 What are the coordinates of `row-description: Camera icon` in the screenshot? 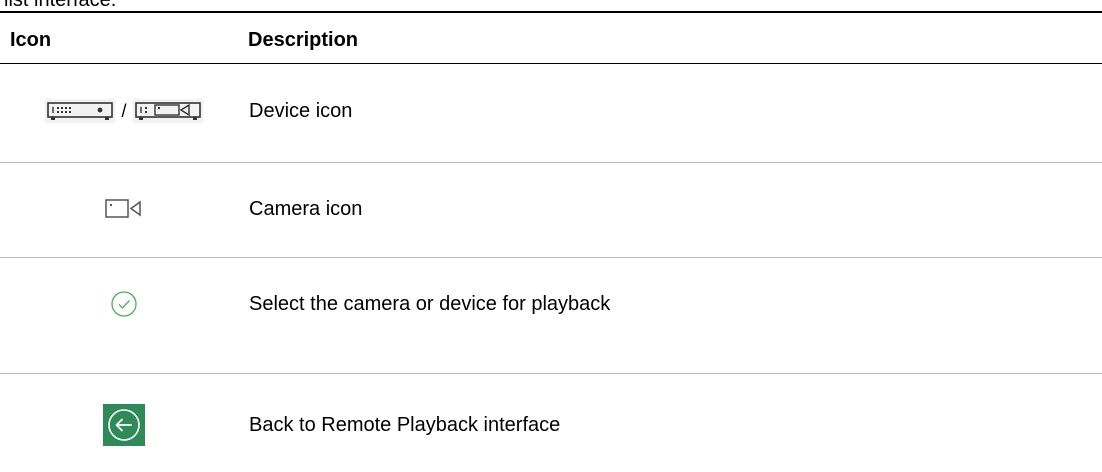 It's located at (306, 208).